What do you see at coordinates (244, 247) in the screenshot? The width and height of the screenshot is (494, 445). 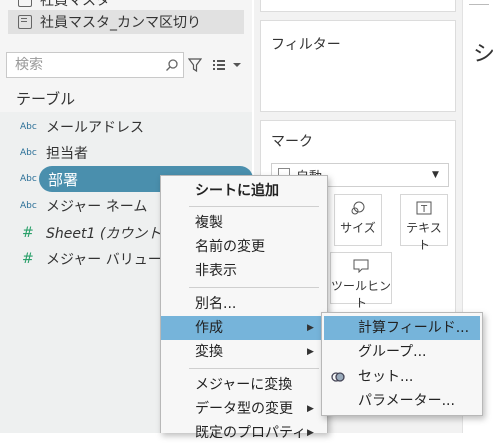 I see `menu-item-rename: 名前の変更` at bounding box center [244, 247].